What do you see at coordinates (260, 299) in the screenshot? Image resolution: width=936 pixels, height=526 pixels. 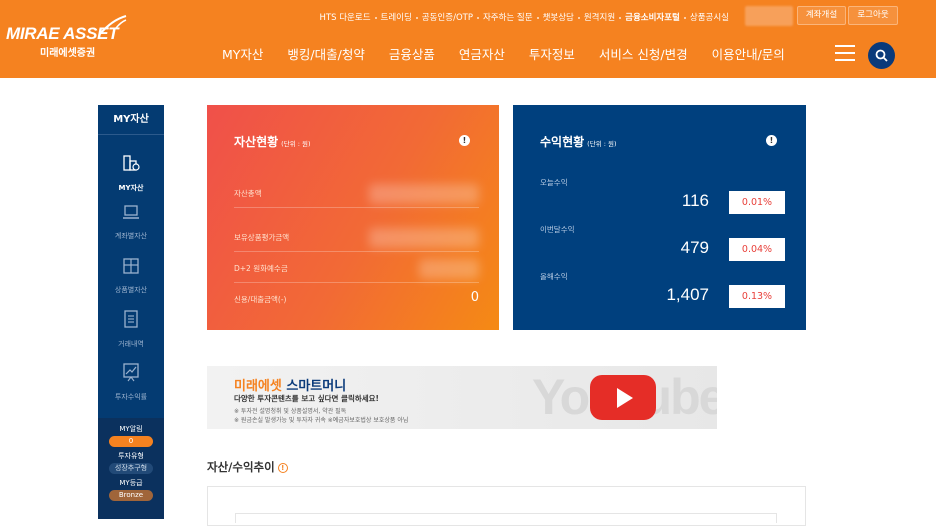 I see `asset-row-label: 신용/대출금액(-)` at bounding box center [260, 299].